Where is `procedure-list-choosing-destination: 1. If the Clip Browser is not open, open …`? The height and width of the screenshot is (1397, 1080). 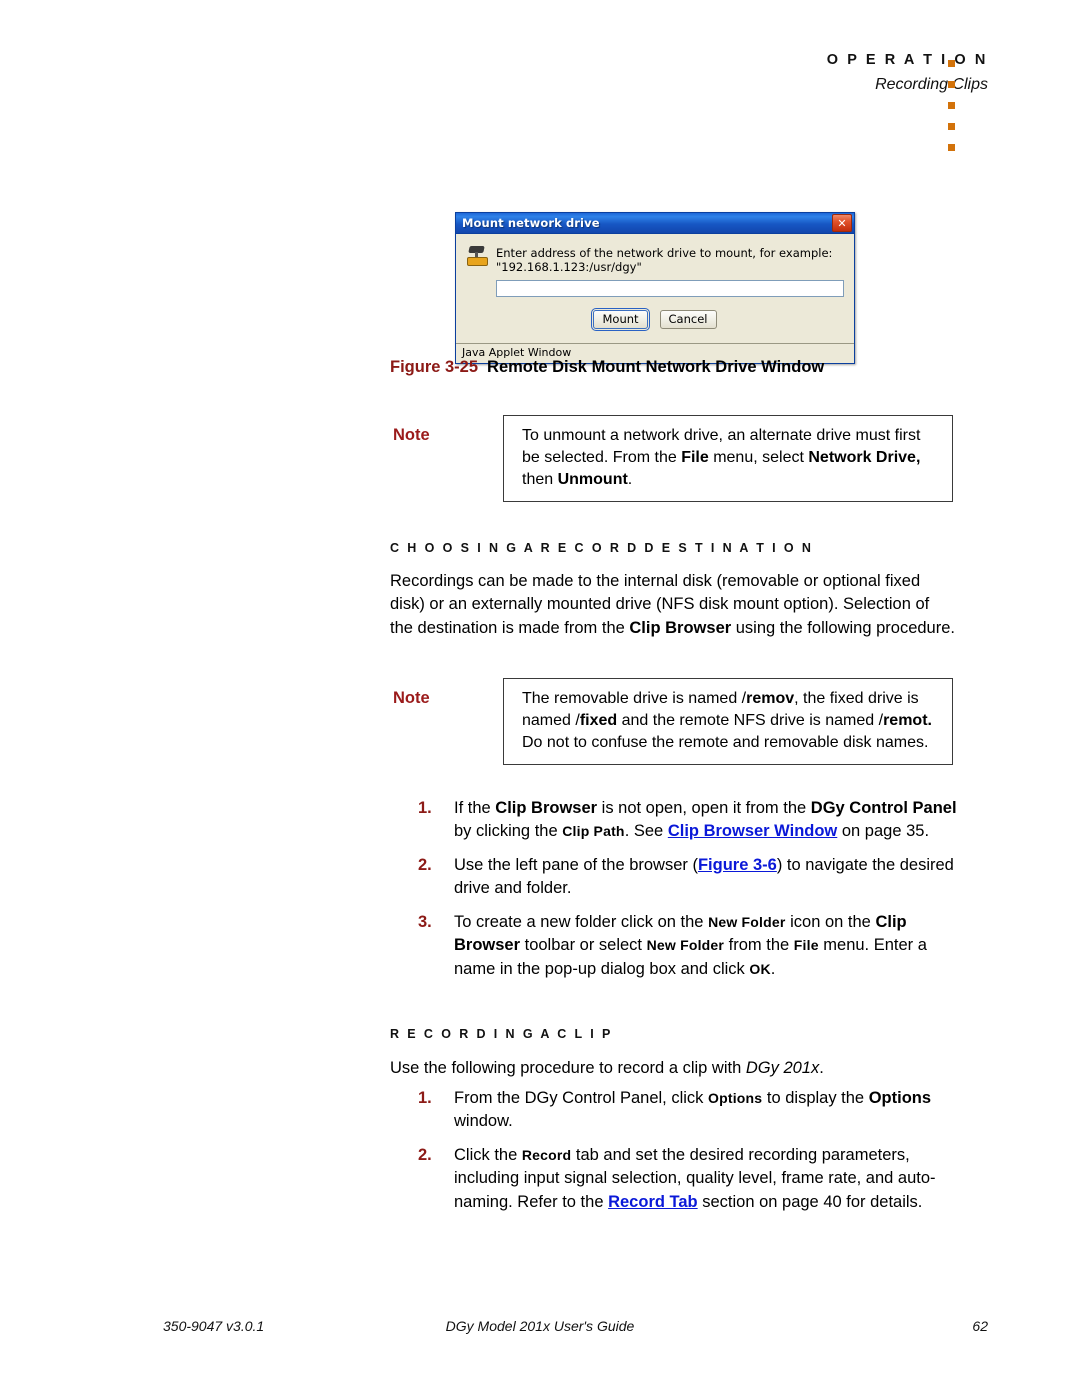
procedure-list-choosing-destination: 1. If the Clip Browser is not open, open … is located at coordinates (690, 894).